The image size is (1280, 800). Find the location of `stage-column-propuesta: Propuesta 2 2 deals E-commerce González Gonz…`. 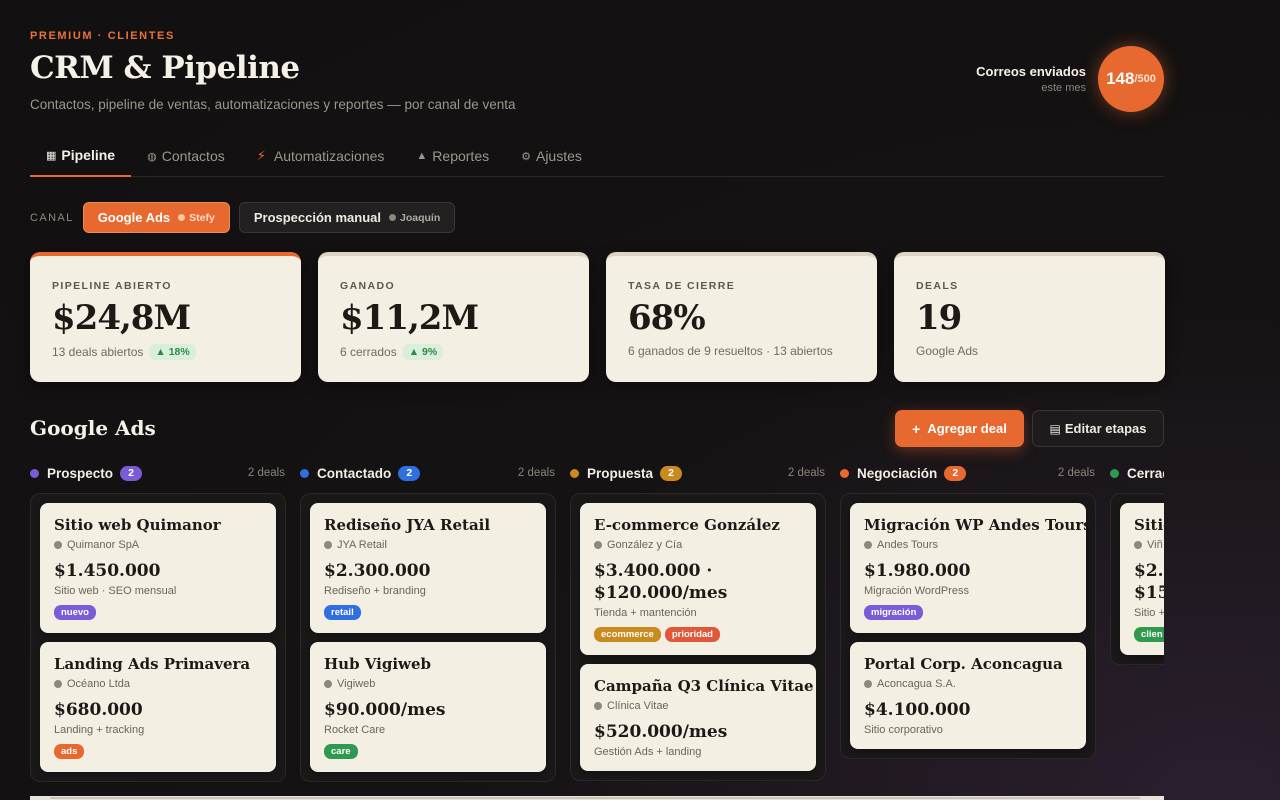

stage-column-propuesta: Propuesta 2 2 deals E-commerce González Gonz… is located at coordinates (698, 621).